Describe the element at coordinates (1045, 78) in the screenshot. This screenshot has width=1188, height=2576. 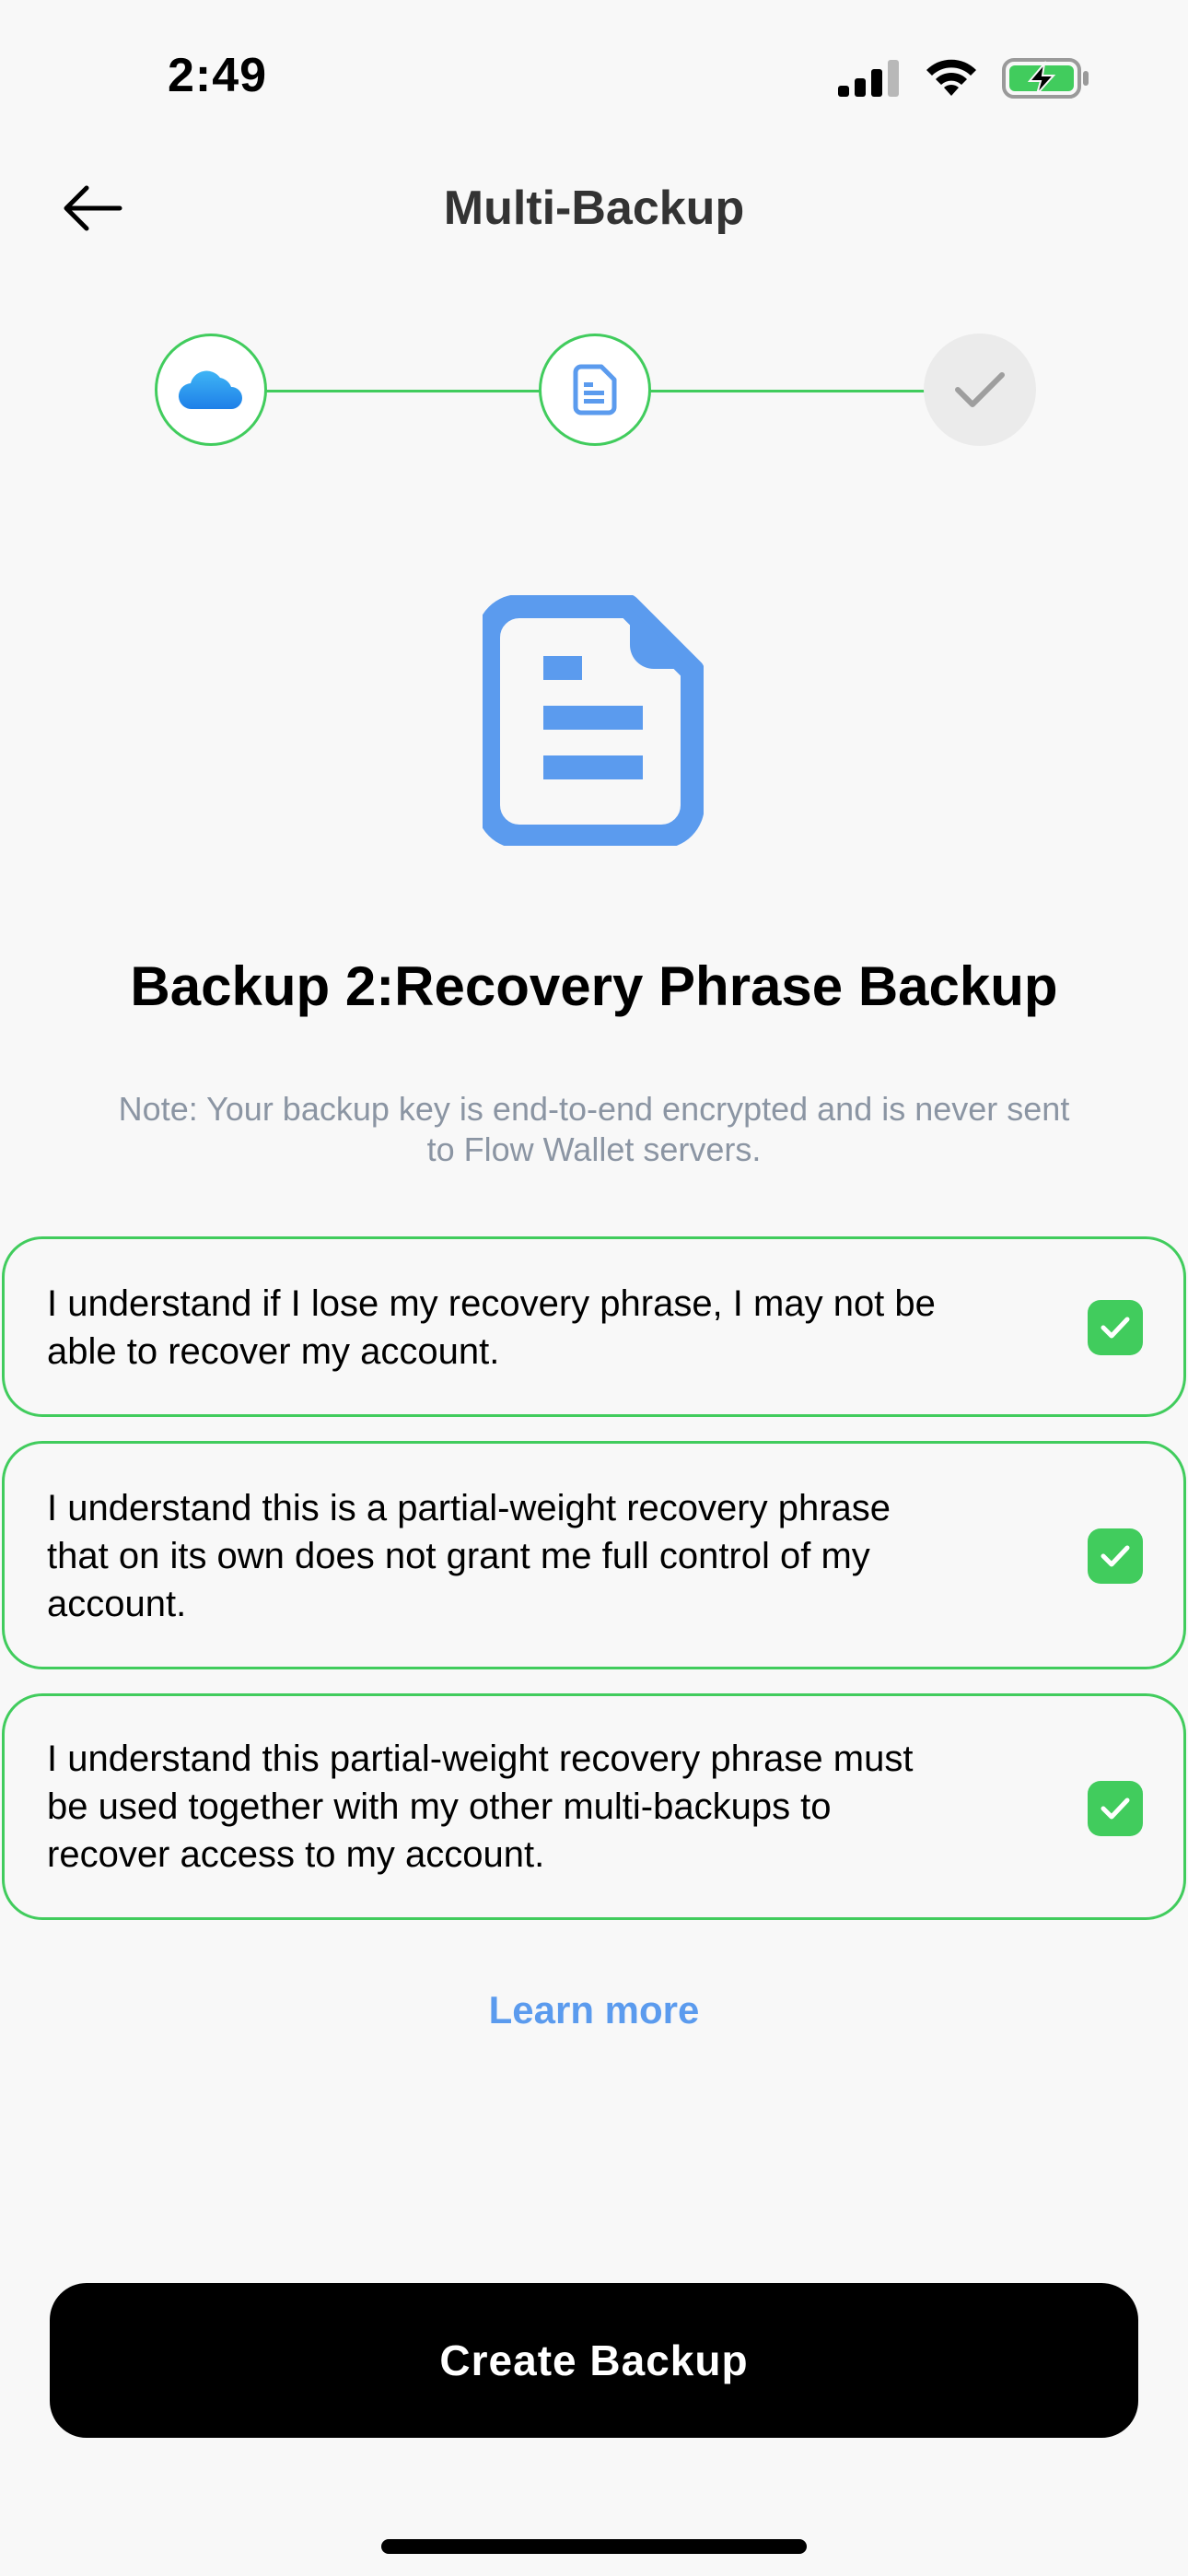
I see `battery-charging-icon` at that location.